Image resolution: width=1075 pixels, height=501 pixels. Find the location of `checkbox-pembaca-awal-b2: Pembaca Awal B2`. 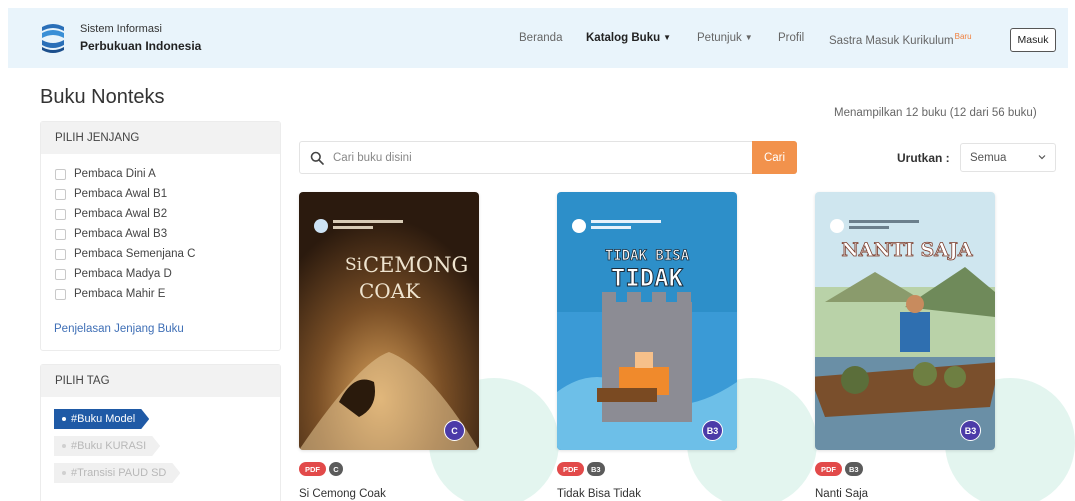

checkbox-pembaca-awal-b2: Pembaca Awal B2 is located at coordinates (111, 214).